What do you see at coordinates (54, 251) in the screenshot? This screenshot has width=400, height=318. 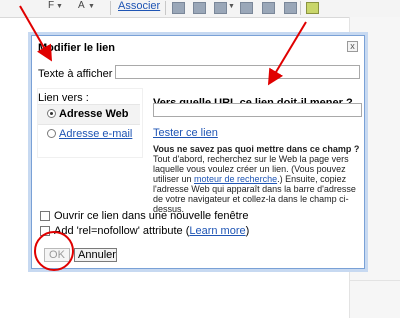 I see `annotation-circle-ok` at bounding box center [54, 251].